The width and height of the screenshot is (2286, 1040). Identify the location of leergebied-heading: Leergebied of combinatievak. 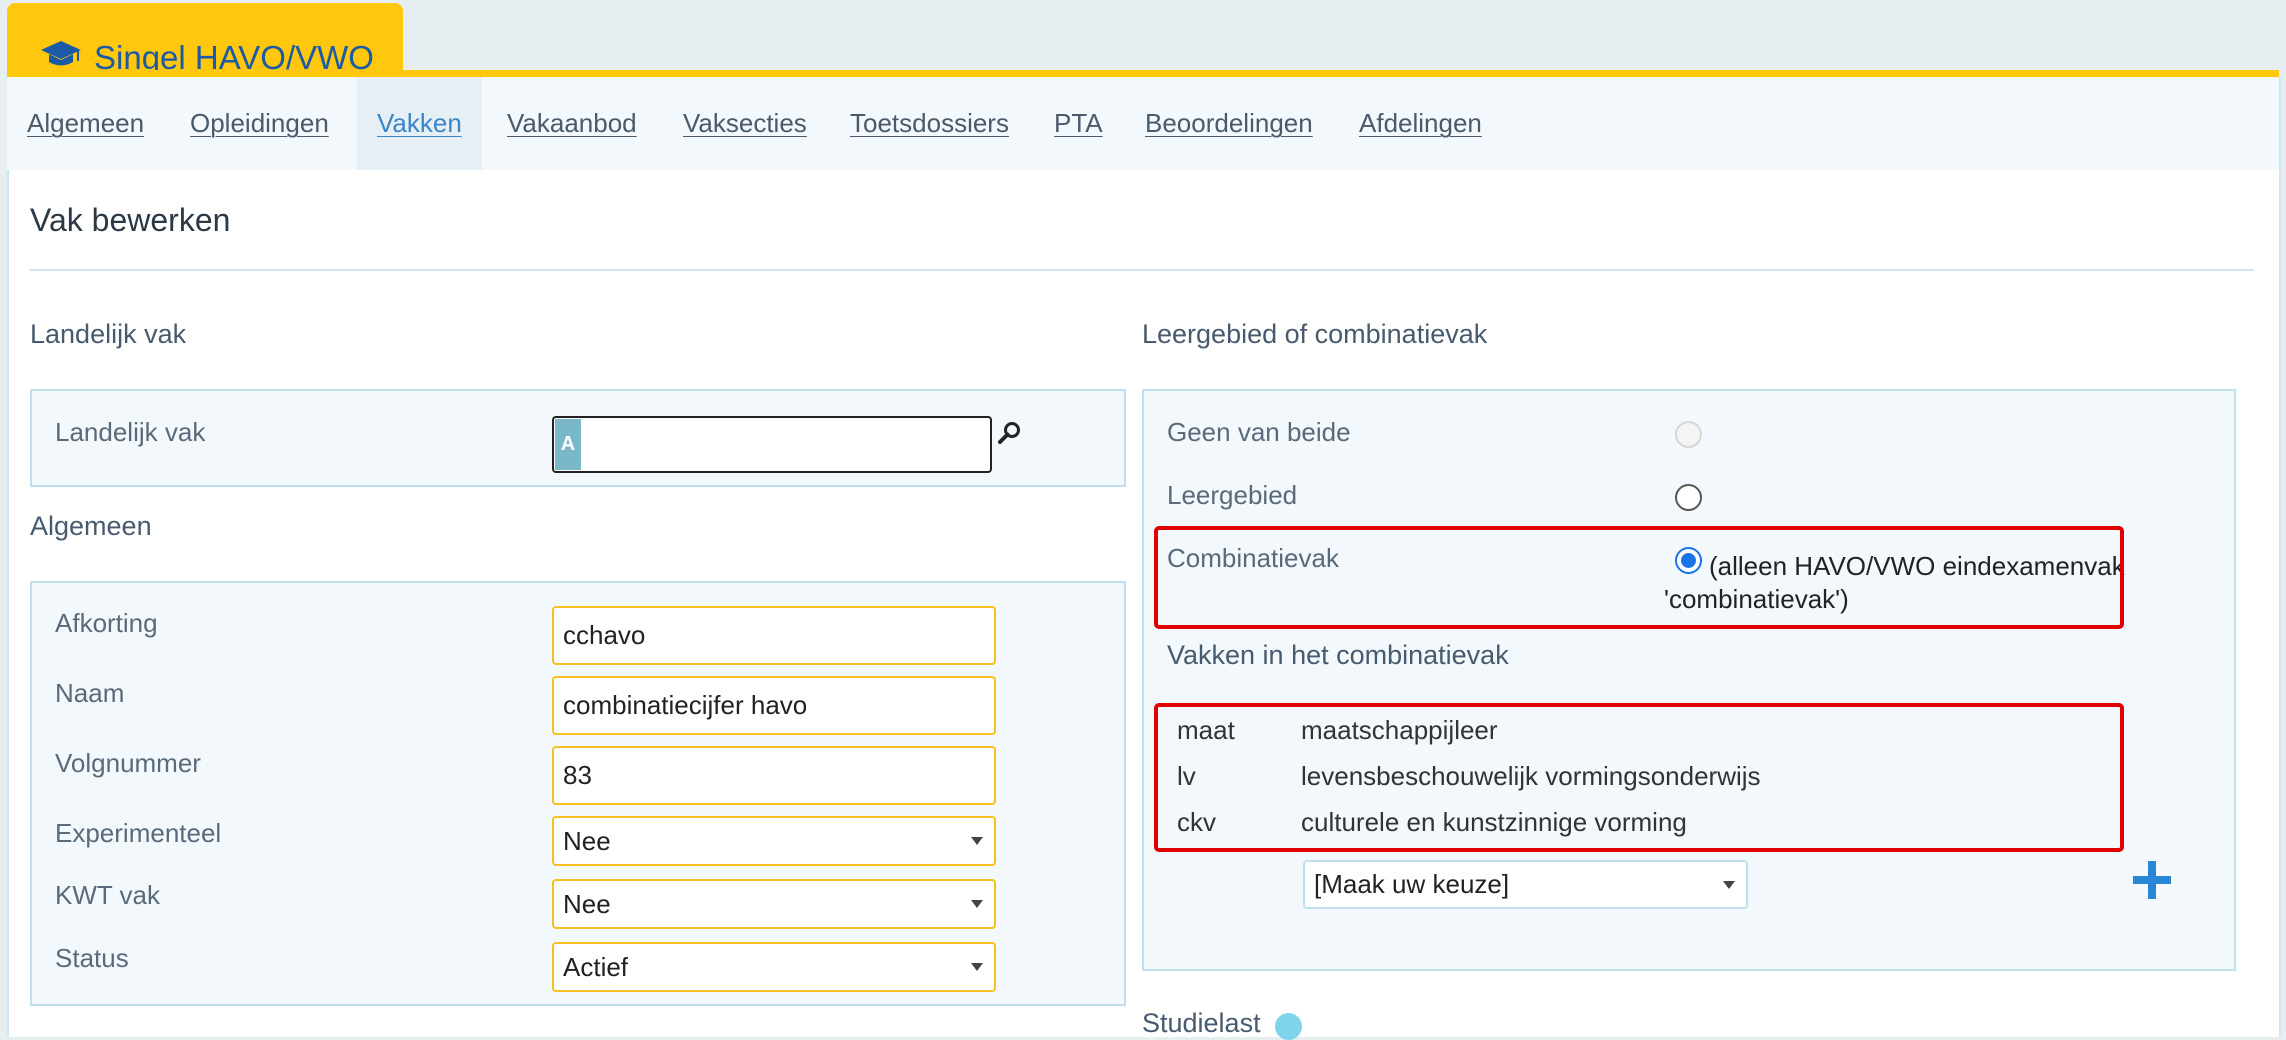
(1315, 334).